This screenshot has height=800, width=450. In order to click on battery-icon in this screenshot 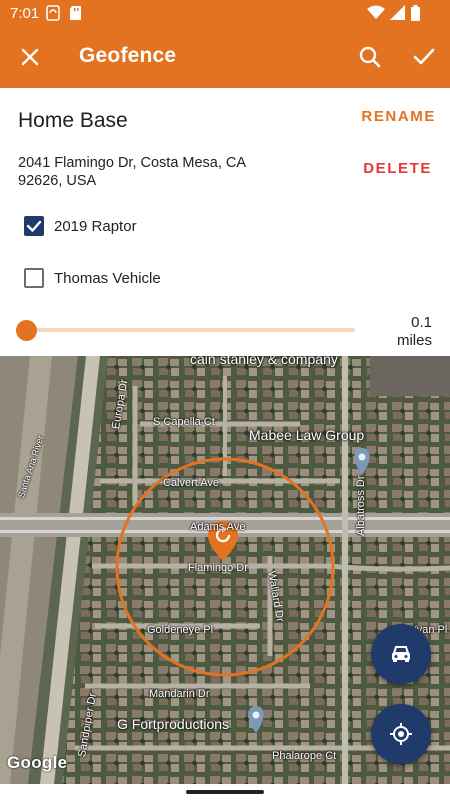, I will do `click(415, 15)`.